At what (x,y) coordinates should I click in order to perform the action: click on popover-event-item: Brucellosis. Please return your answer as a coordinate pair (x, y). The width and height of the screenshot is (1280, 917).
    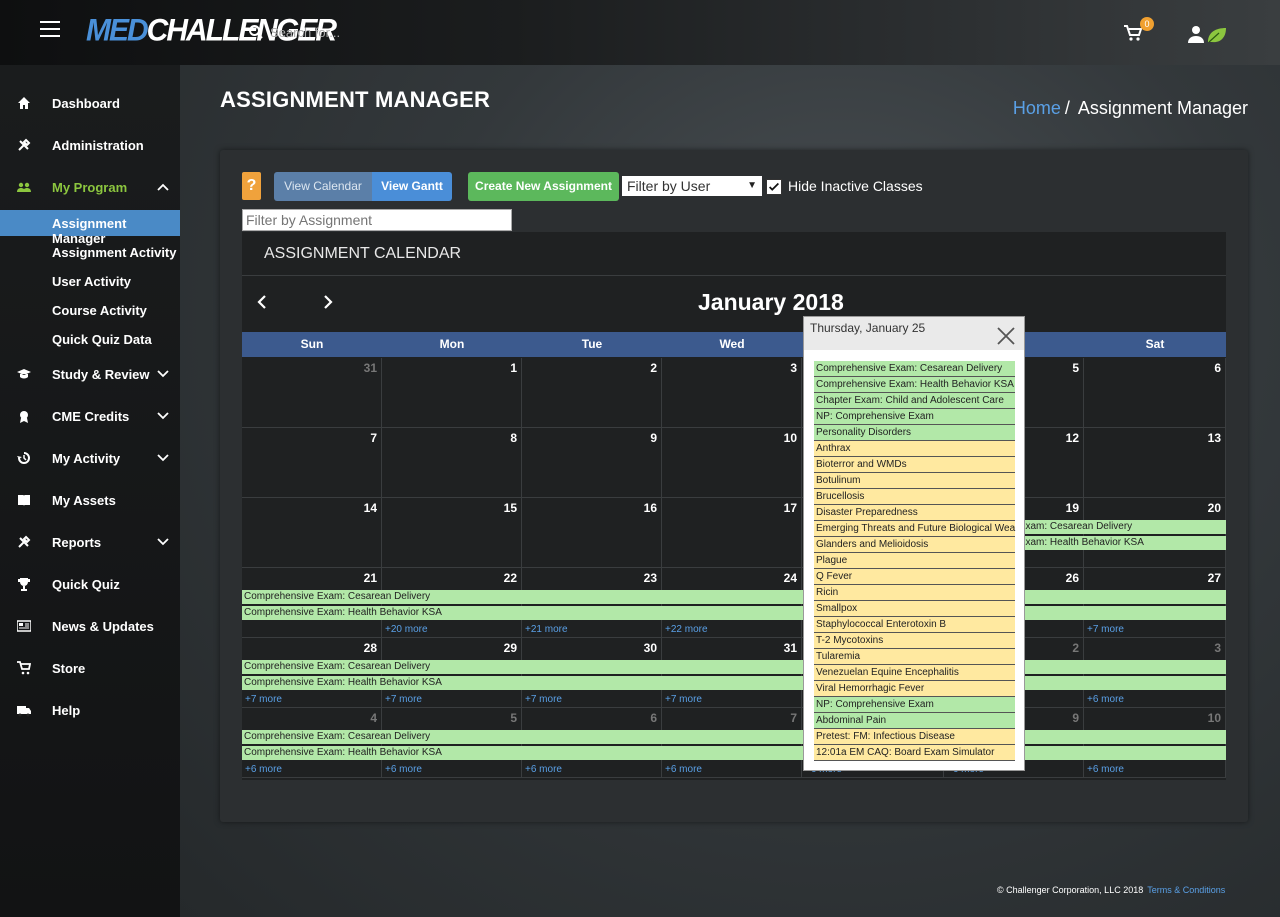
    Looking at the image, I should click on (914, 497).